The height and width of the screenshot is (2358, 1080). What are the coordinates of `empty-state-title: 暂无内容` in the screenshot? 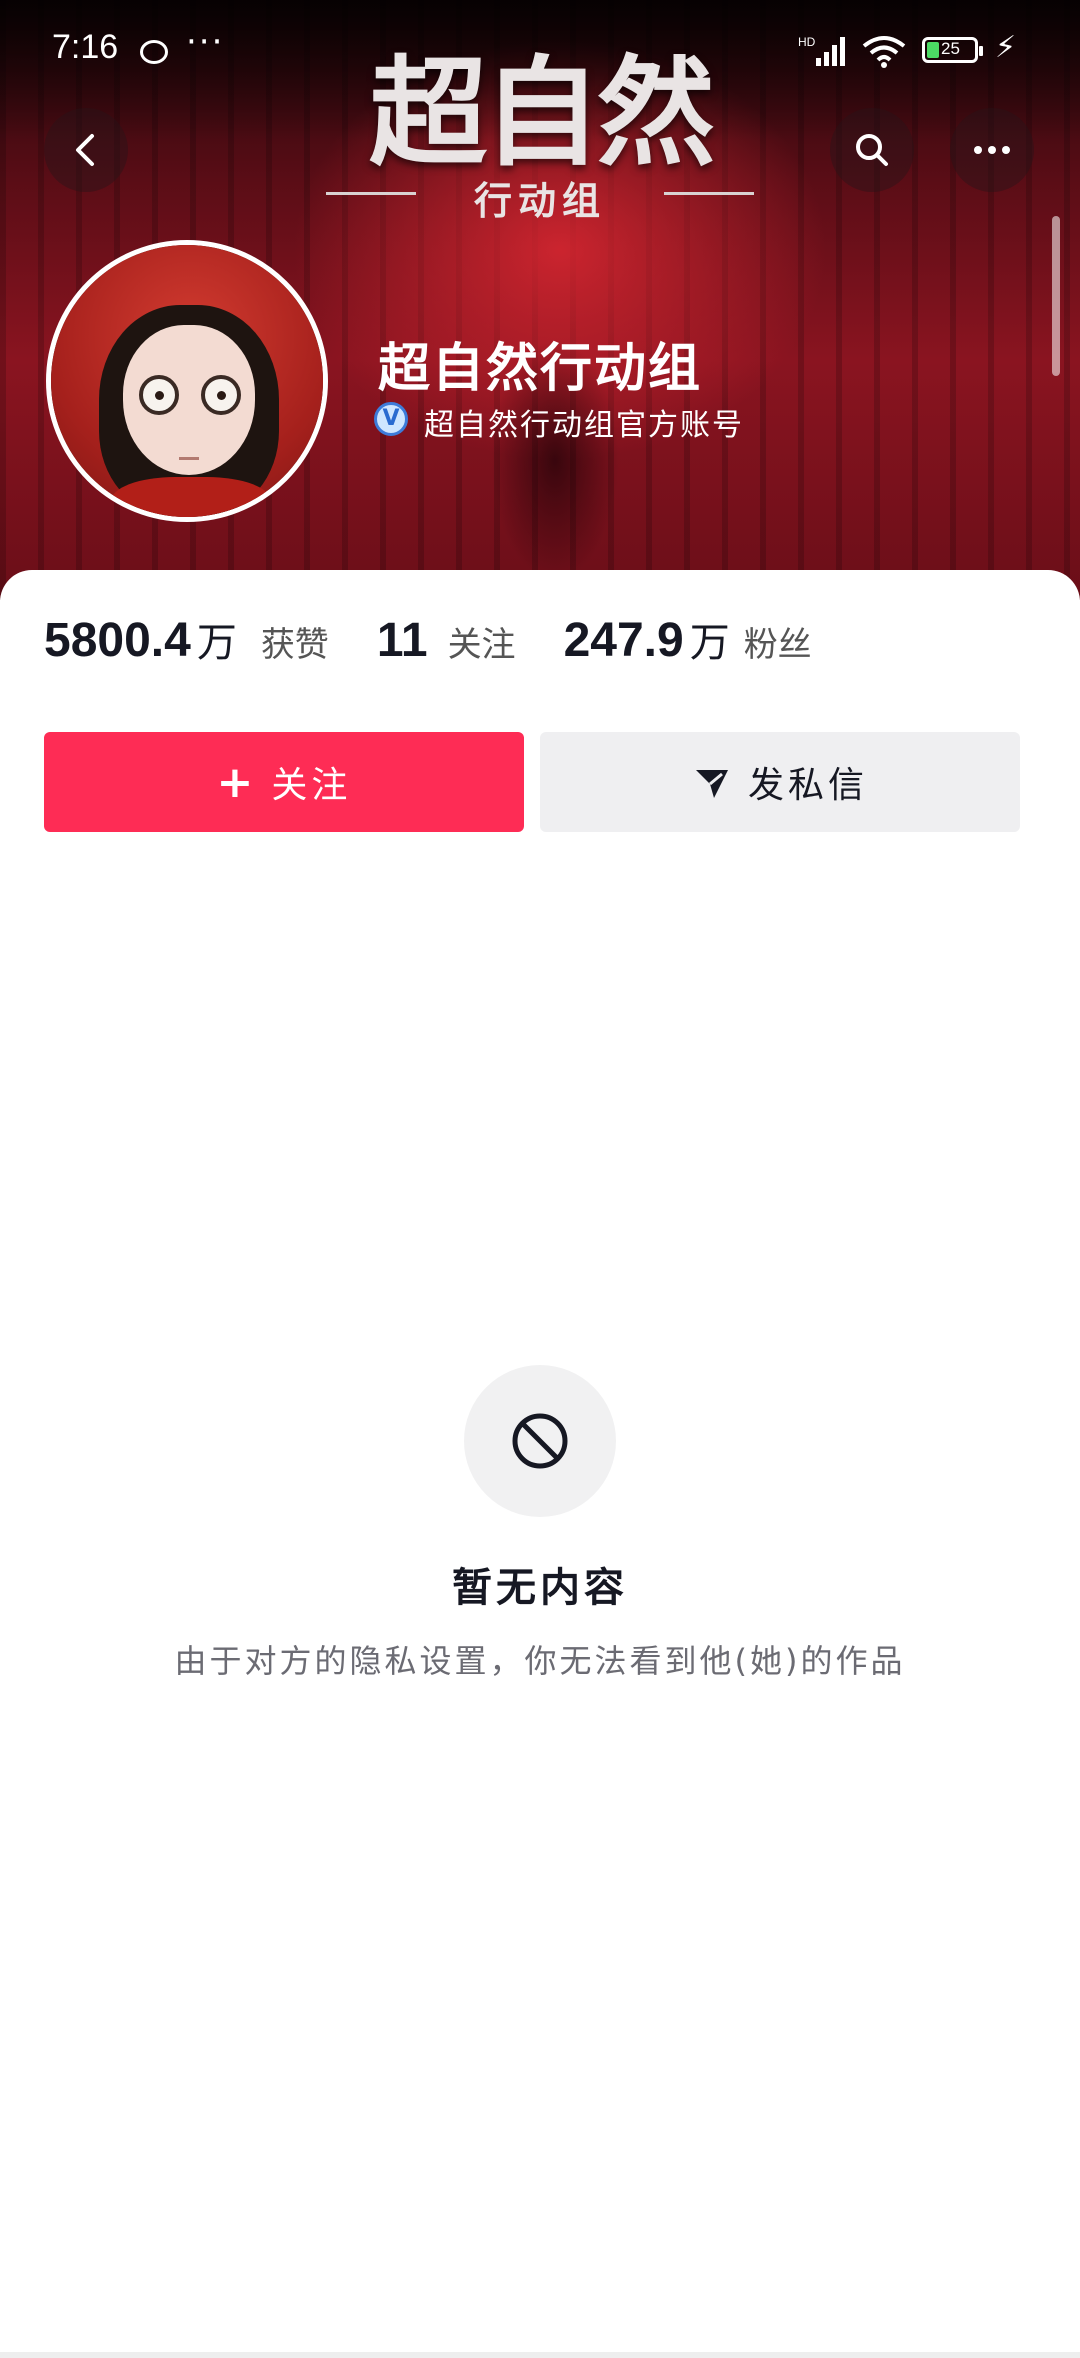 It's located at (540, 1588).